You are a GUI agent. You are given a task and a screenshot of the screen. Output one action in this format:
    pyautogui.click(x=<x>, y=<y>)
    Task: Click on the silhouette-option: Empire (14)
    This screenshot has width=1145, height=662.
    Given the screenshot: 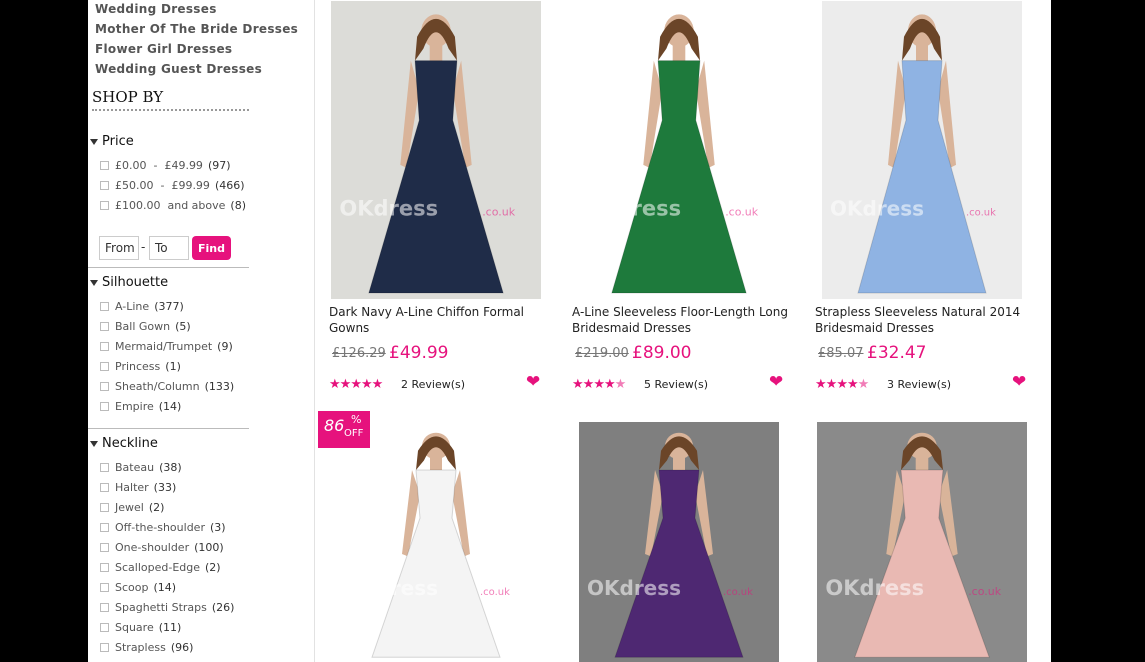 What is the action you would take?
    pyautogui.click(x=140, y=406)
    